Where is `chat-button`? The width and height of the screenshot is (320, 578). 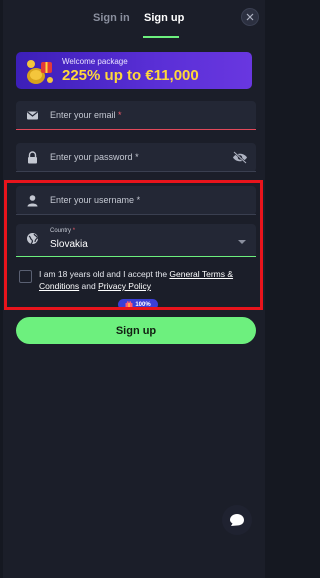 chat-button is located at coordinates (237, 520).